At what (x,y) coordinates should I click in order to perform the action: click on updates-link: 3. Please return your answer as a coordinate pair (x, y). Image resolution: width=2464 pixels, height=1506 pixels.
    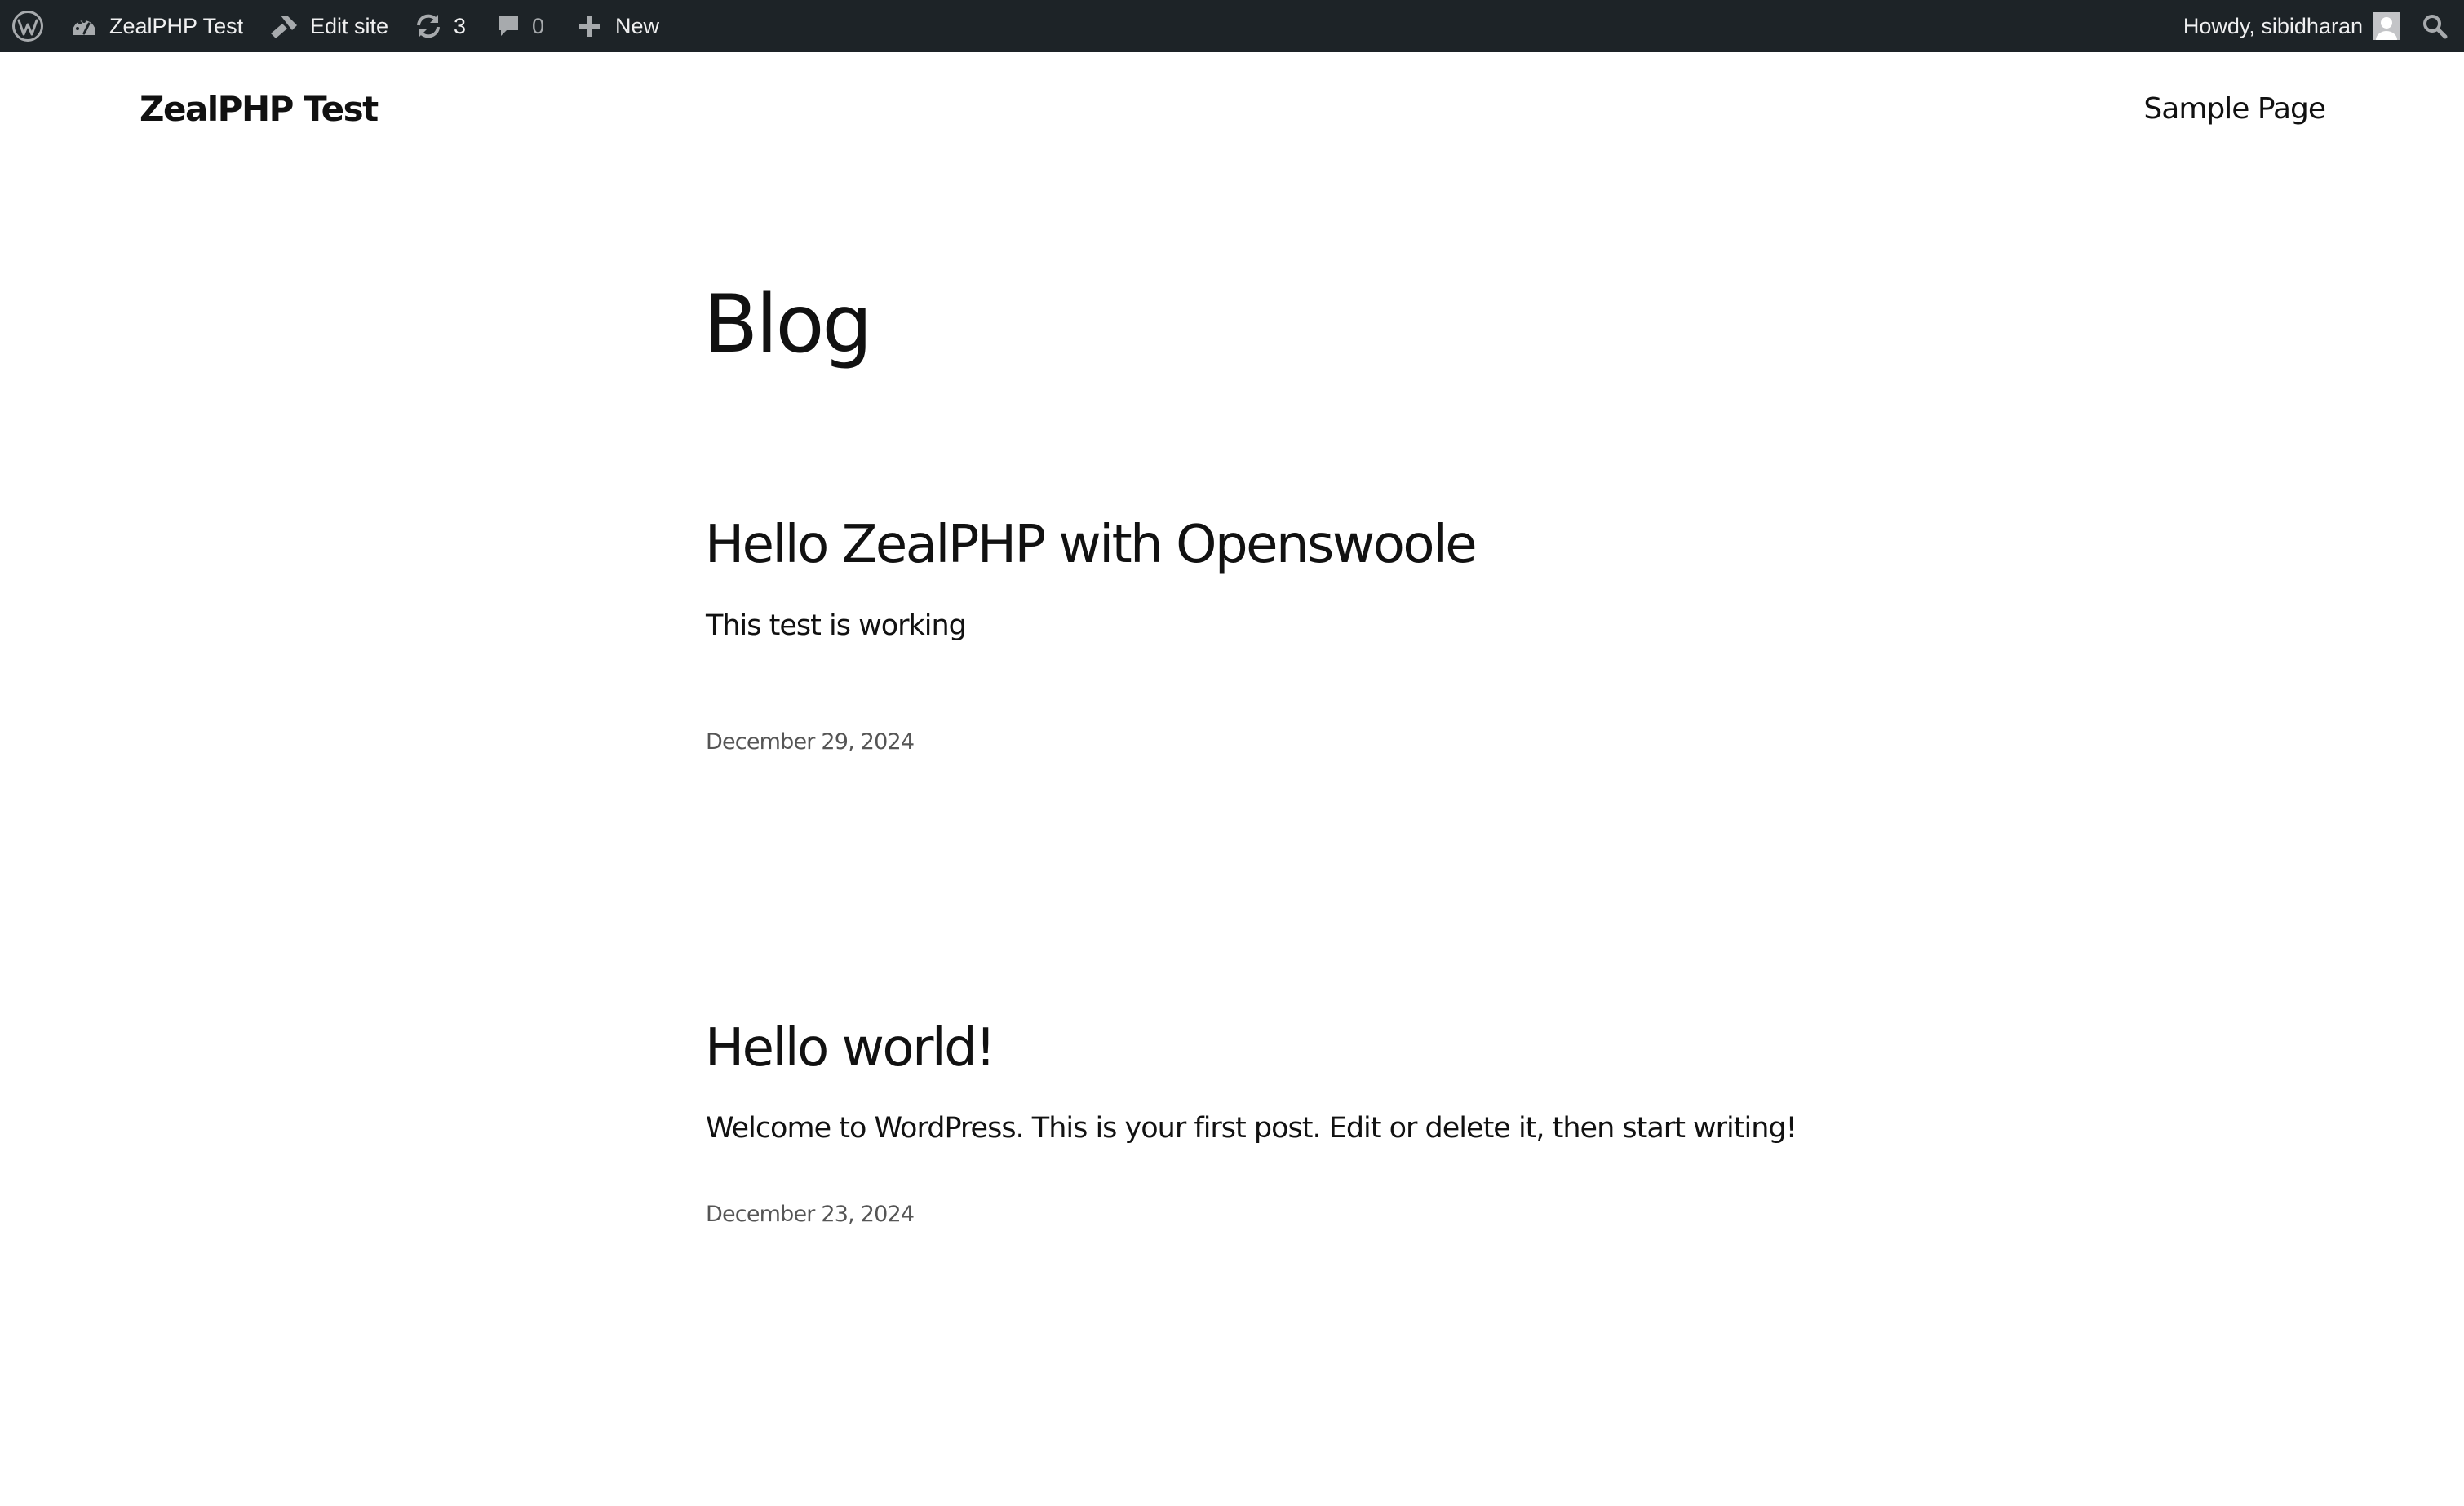
    Looking at the image, I should click on (440, 26).